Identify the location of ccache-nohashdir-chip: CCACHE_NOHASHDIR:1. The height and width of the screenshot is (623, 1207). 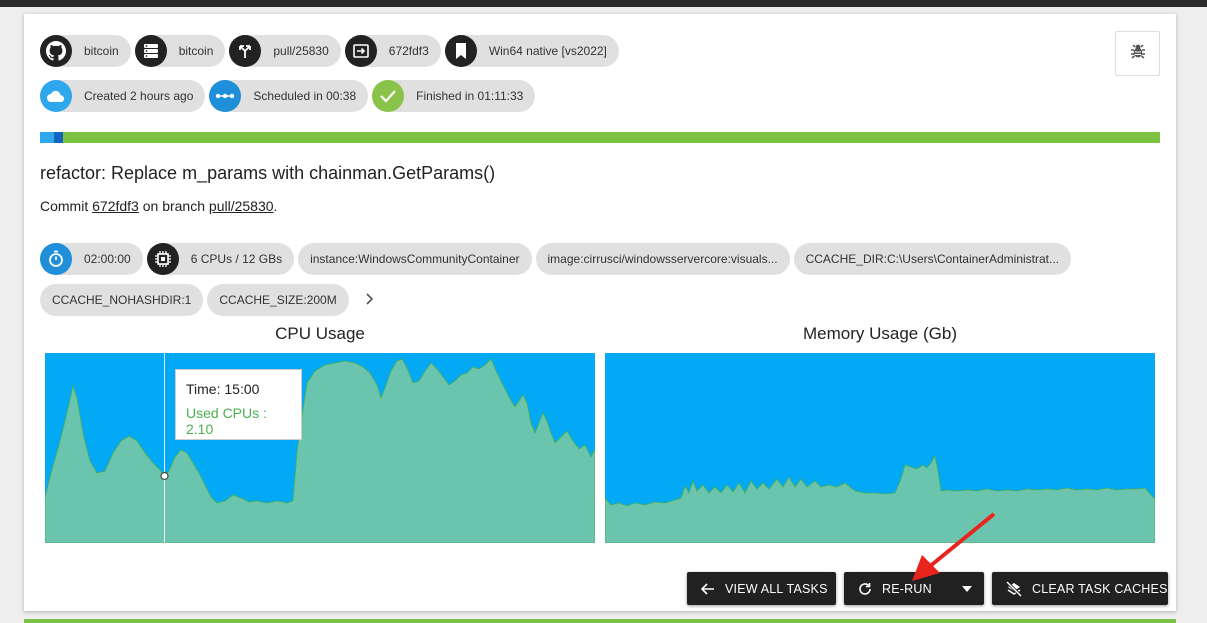
(122, 300).